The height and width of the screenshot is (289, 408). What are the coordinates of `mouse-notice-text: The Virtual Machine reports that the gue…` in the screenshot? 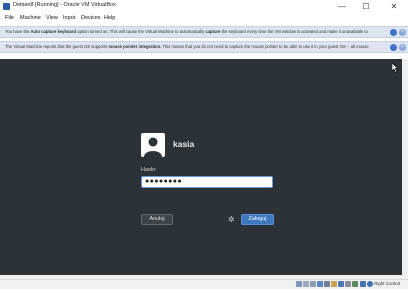 It's located at (187, 46).